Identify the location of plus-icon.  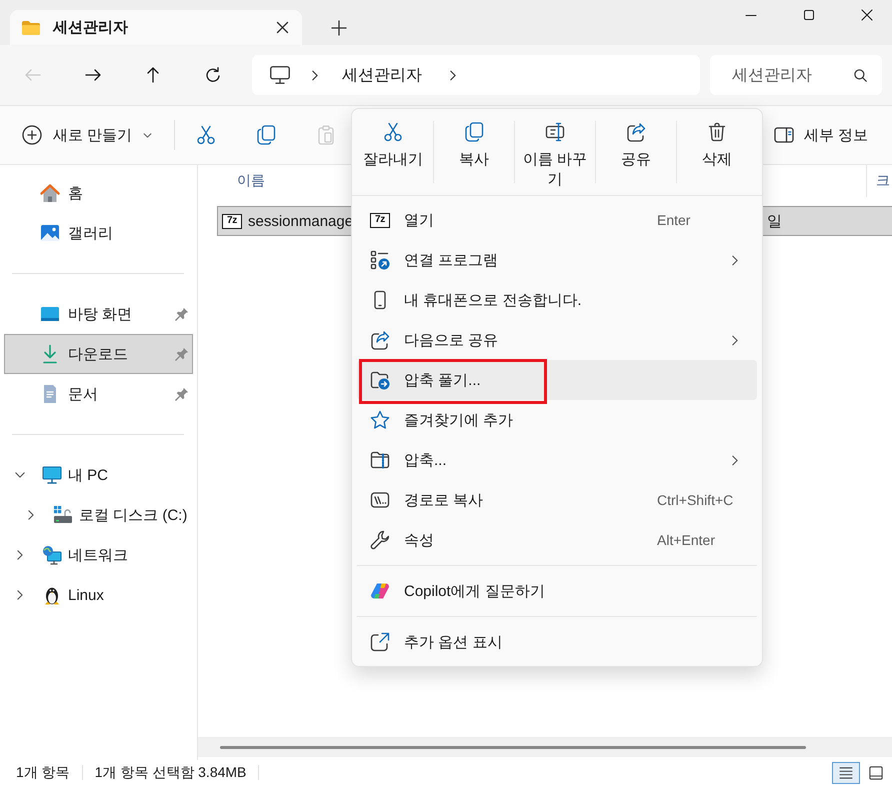
(339, 28).